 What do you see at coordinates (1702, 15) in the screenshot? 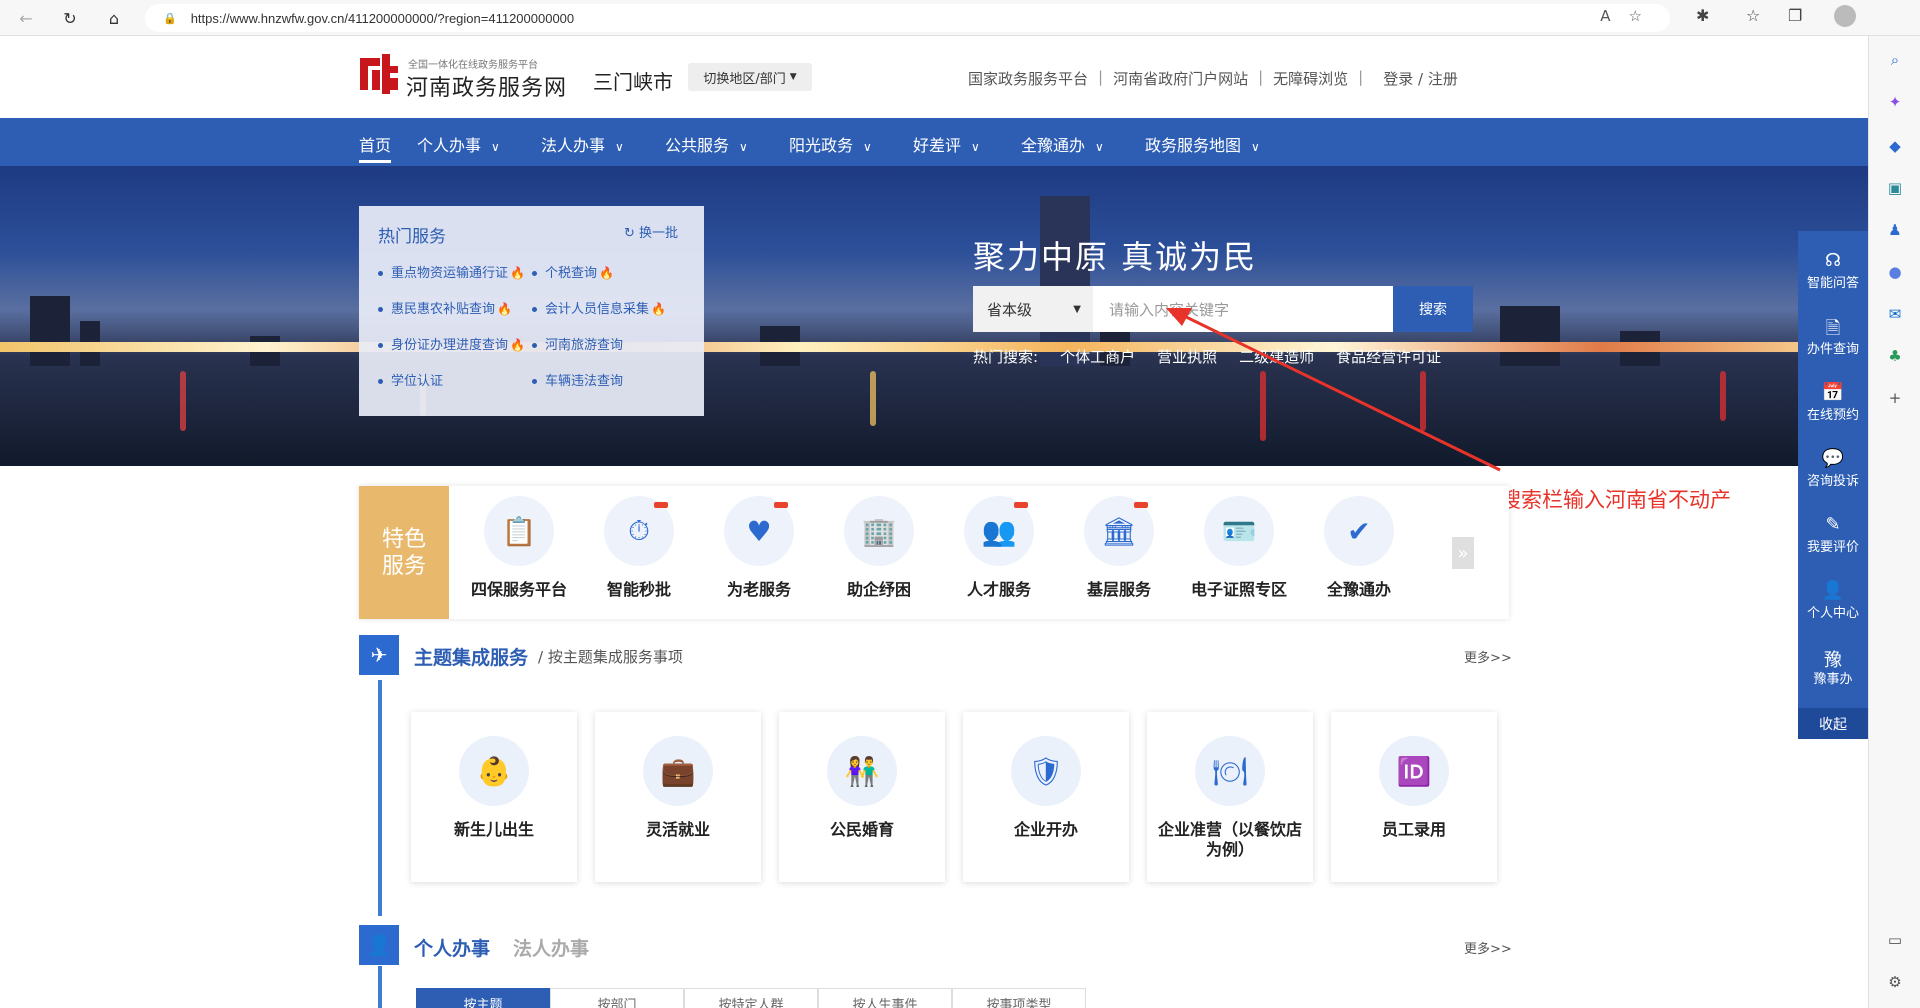
I see `extensions-icon: ✱` at bounding box center [1702, 15].